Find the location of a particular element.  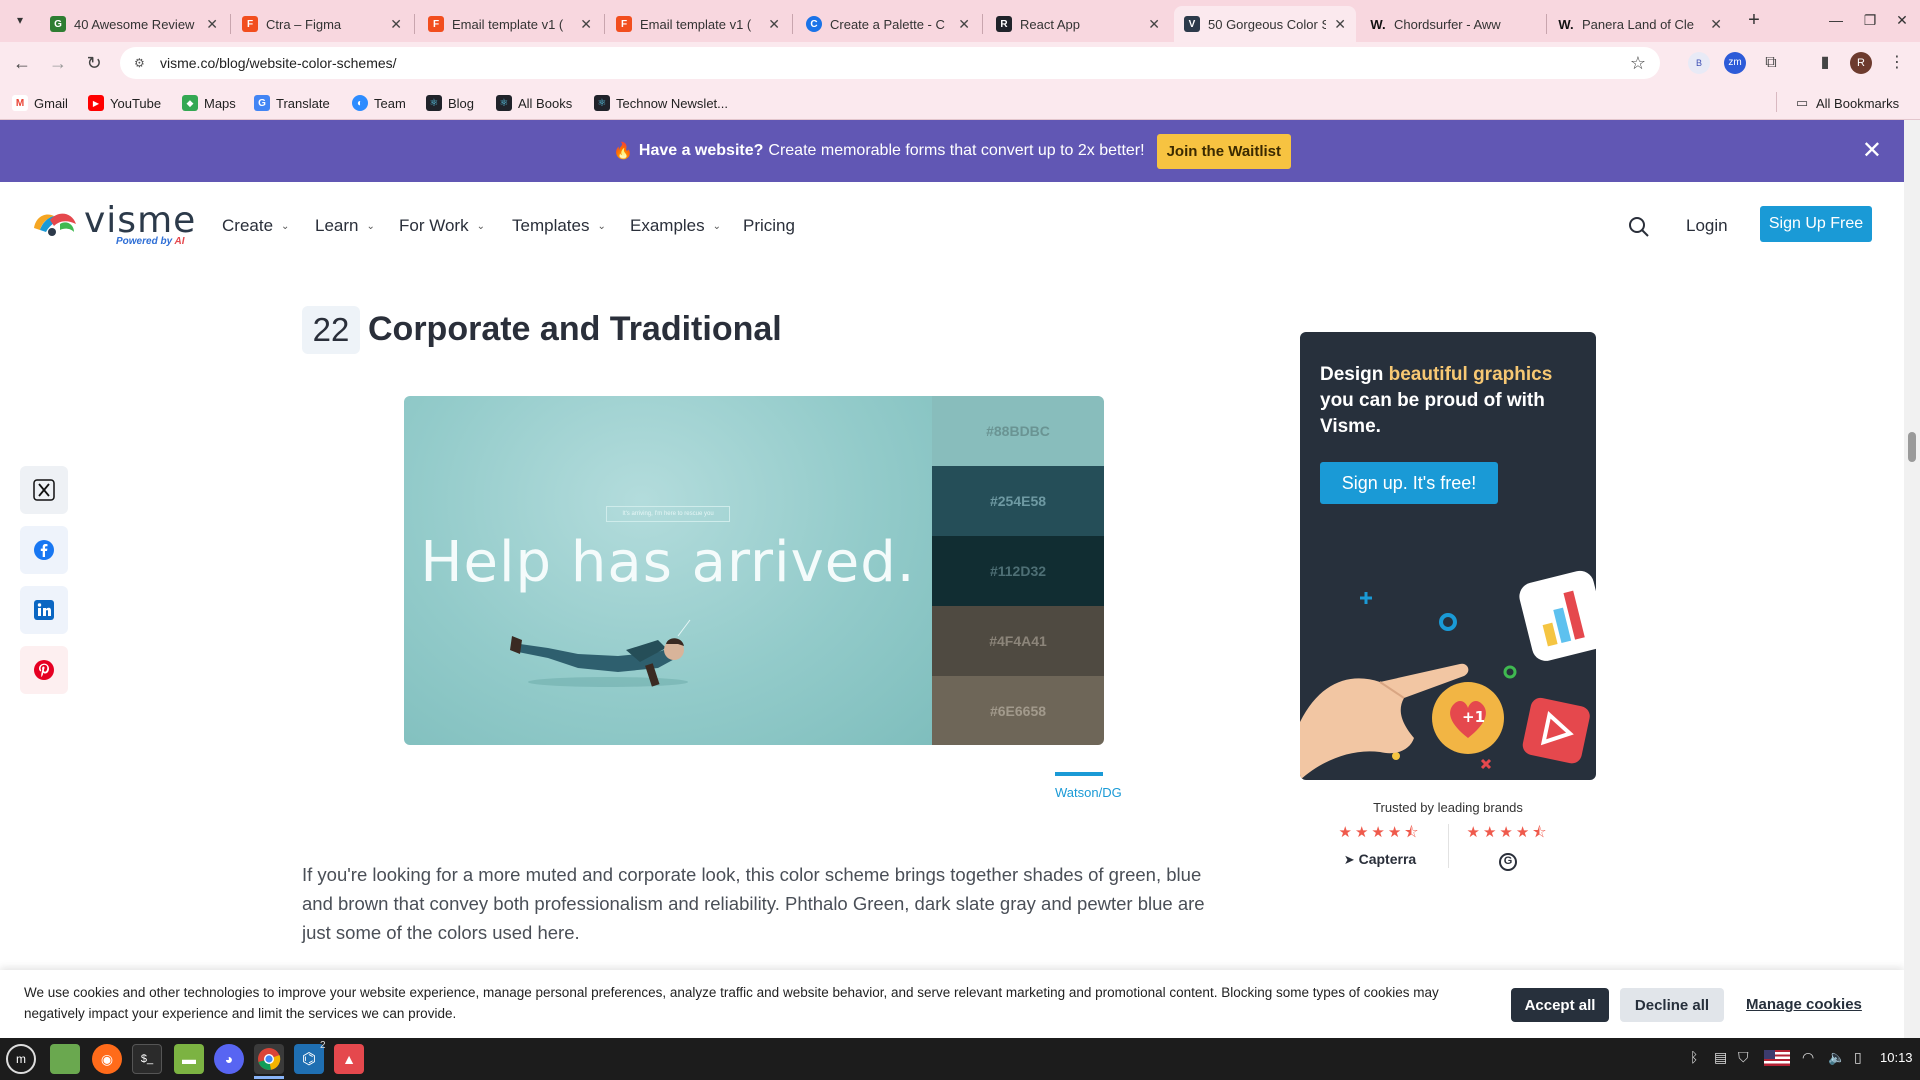

show-desktop-icon is located at coordinates (65, 1059).